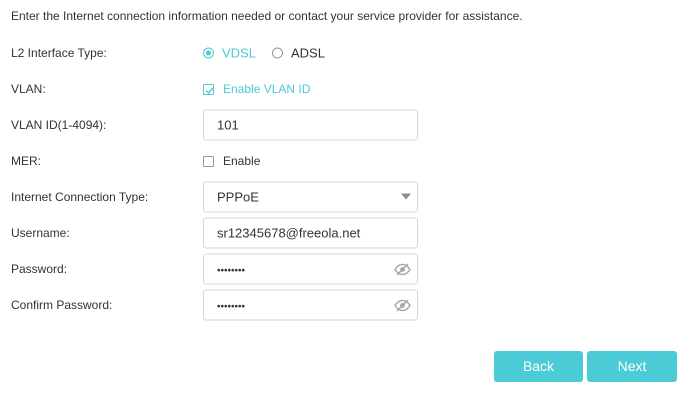 The height and width of the screenshot is (405, 687). What do you see at coordinates (238, 197) in the screenshot?
I see `connection-type-value: PPPoE` at bounding box center [238, 197].